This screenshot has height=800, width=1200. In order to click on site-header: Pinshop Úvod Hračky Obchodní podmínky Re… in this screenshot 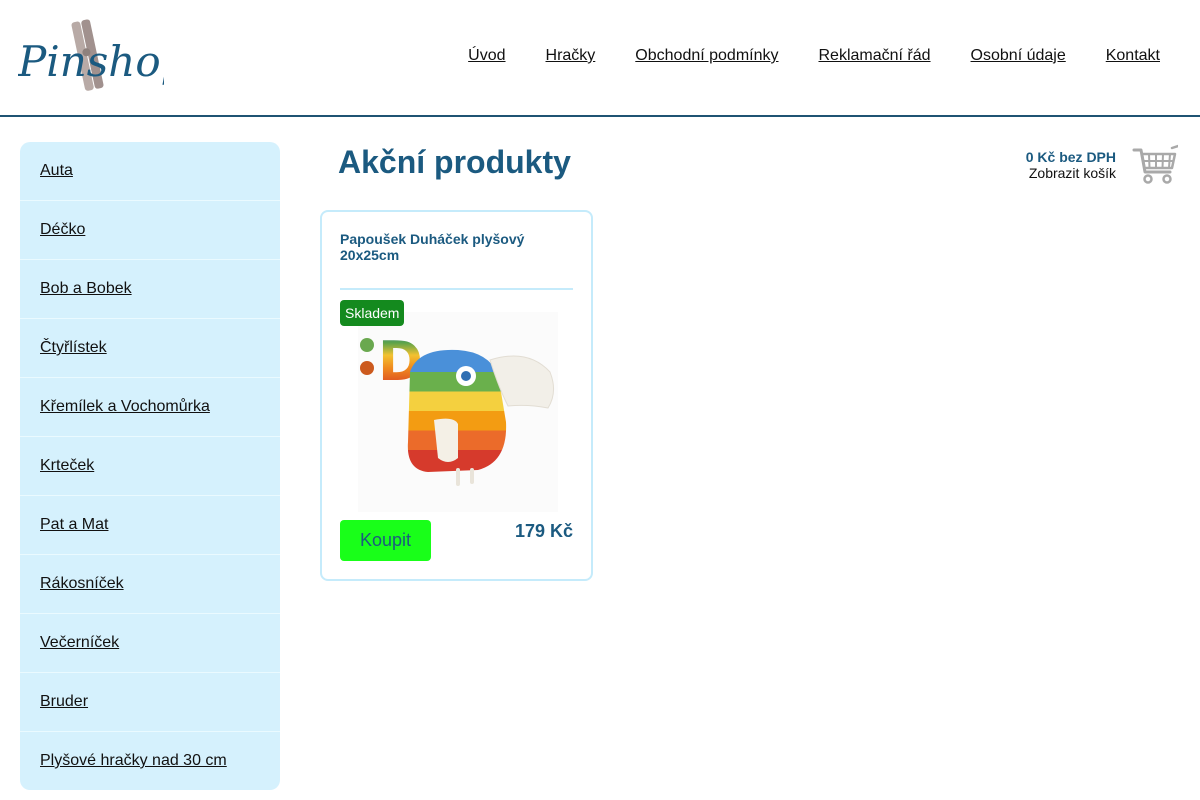, I will do `click(600, 58)`.